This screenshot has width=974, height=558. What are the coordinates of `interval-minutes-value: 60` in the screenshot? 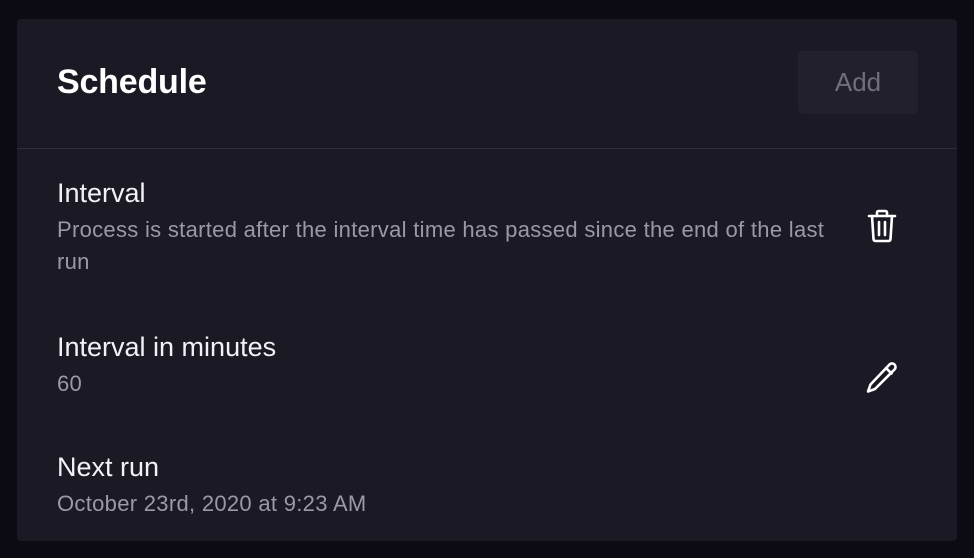 It's located at (70, 383).